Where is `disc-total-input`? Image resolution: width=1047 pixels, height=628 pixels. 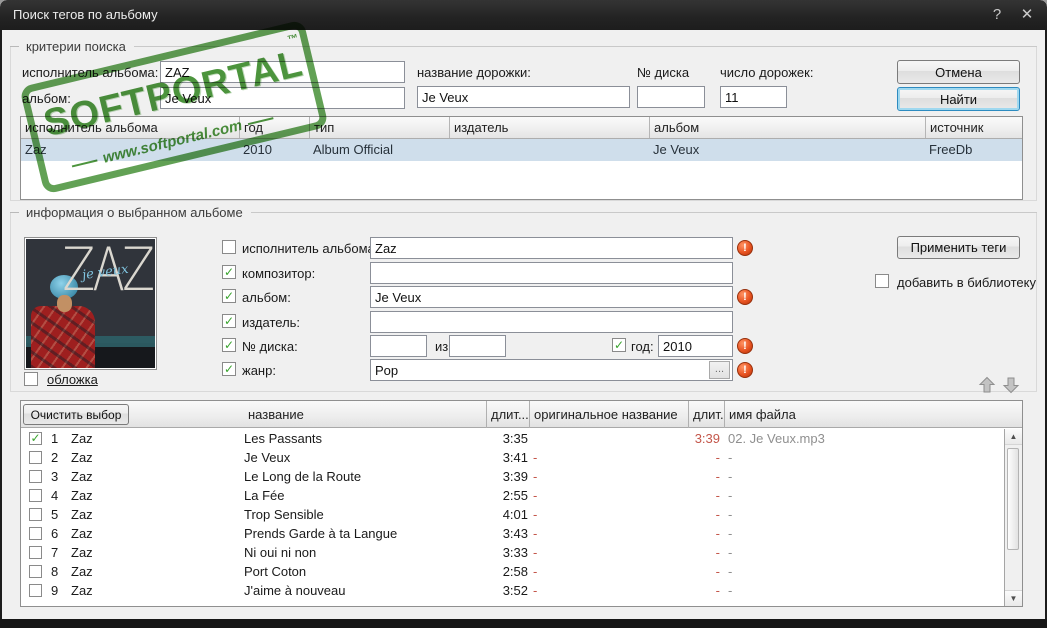
disc-total-input is located at coordinates (477, 346).